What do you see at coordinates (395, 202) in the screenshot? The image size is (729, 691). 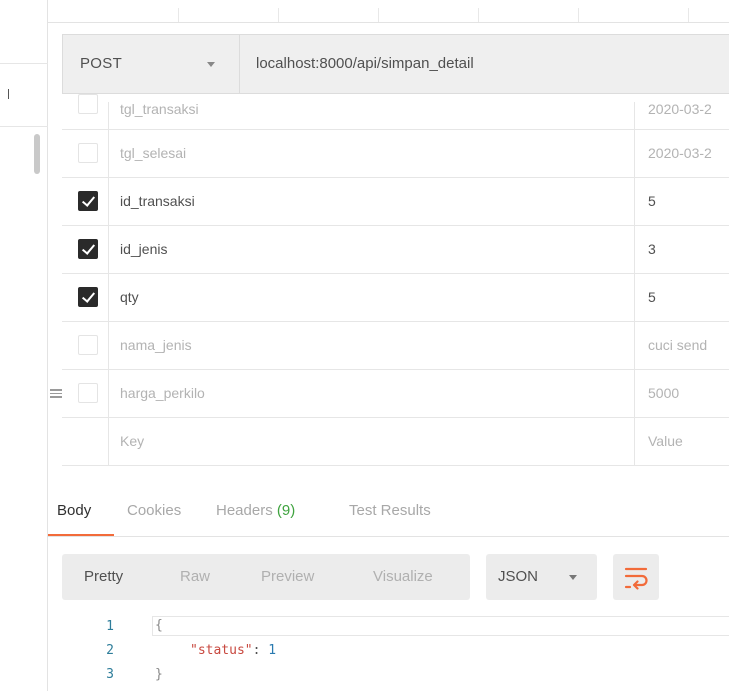 I see `param-row: id_transaksi 5` at bounding box center [395, 202].